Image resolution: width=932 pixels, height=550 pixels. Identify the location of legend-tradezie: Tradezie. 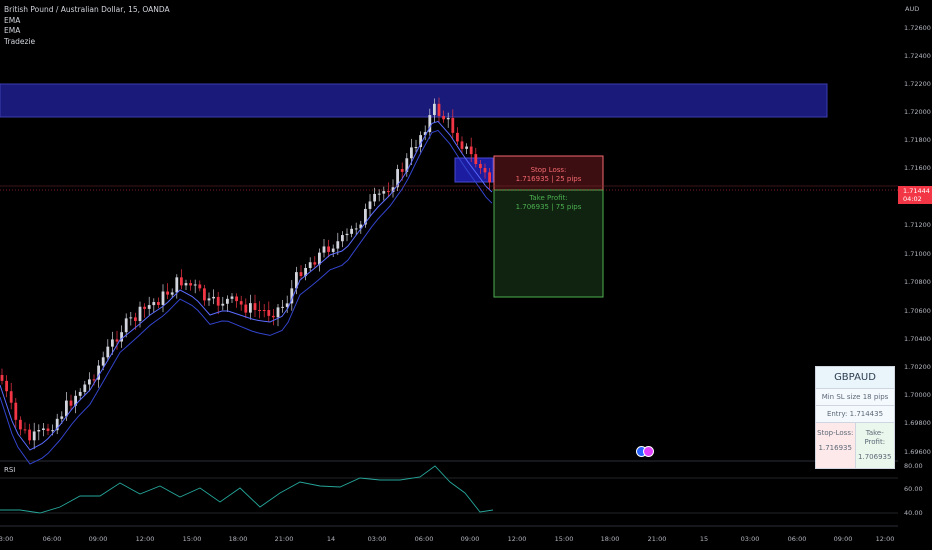
(87, 42).